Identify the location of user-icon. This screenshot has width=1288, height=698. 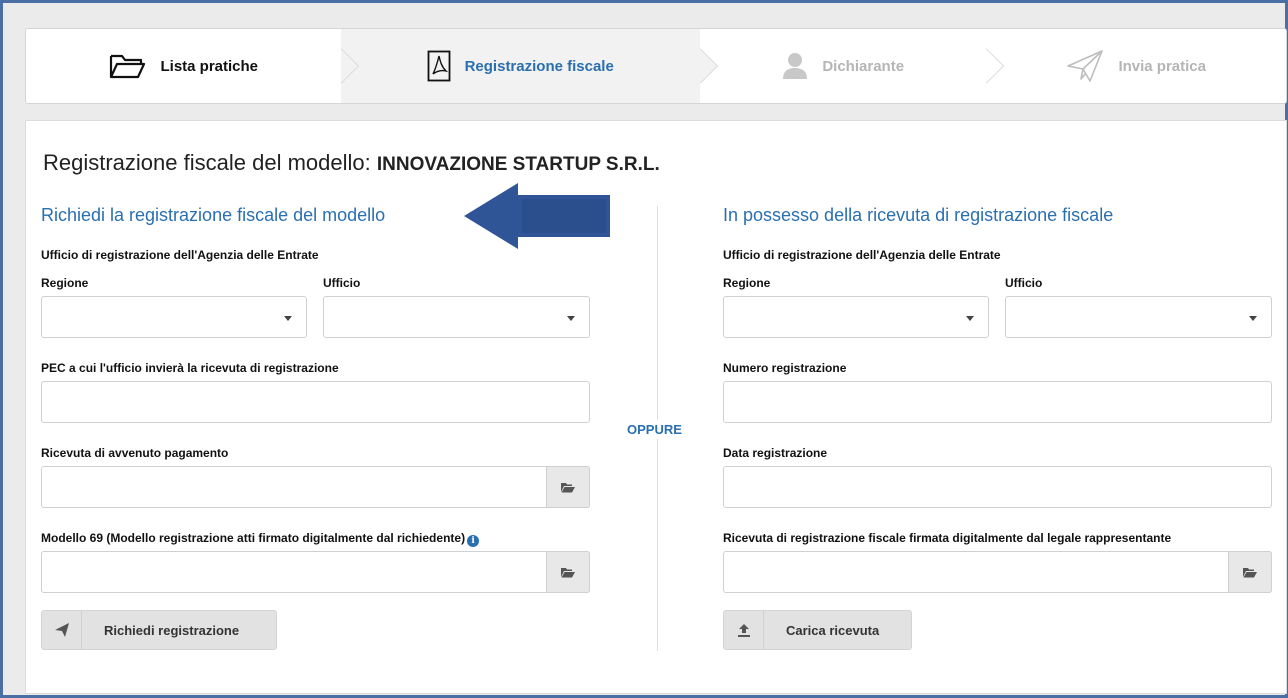
(795, 66).